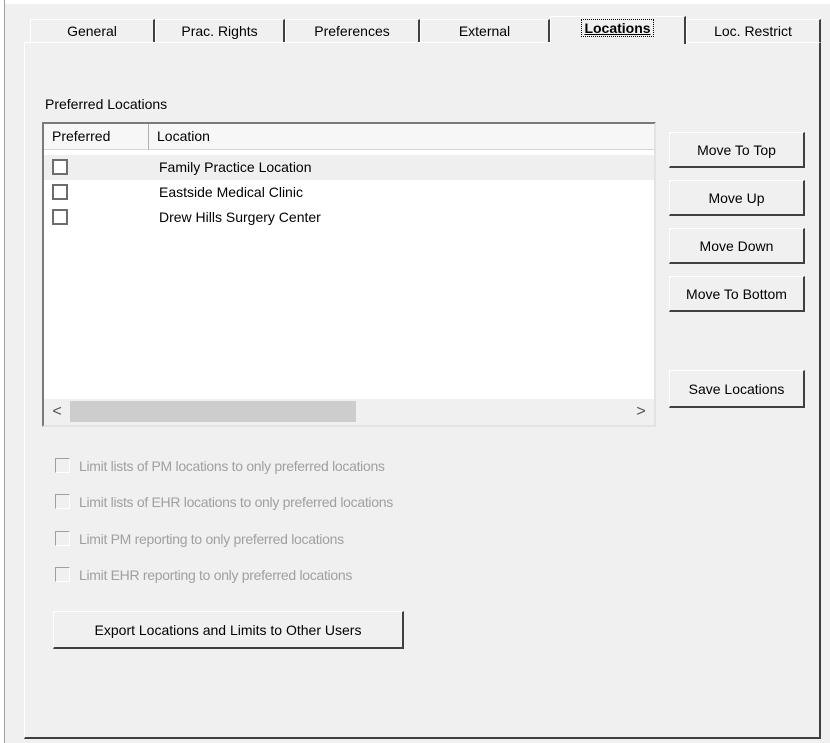 This screenshot has width=830, height=743. Describe the element at coordinates (57, 412) in the screenshot. I see `scroll-left-arrow: <` at that location.